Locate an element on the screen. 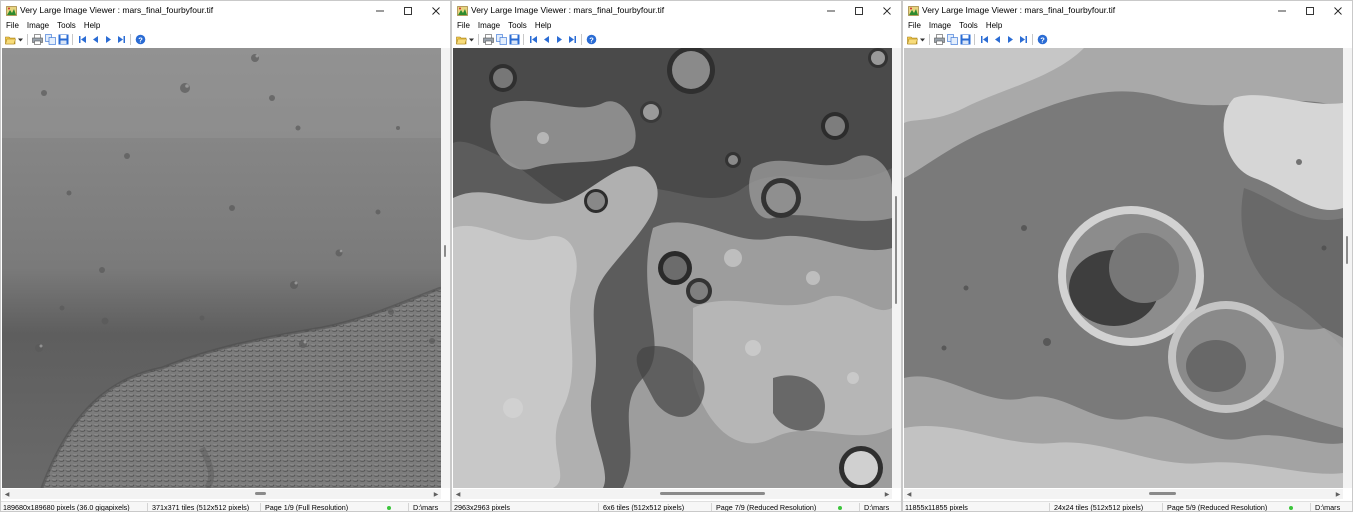  print-icon is located at coordinates (488, 39).